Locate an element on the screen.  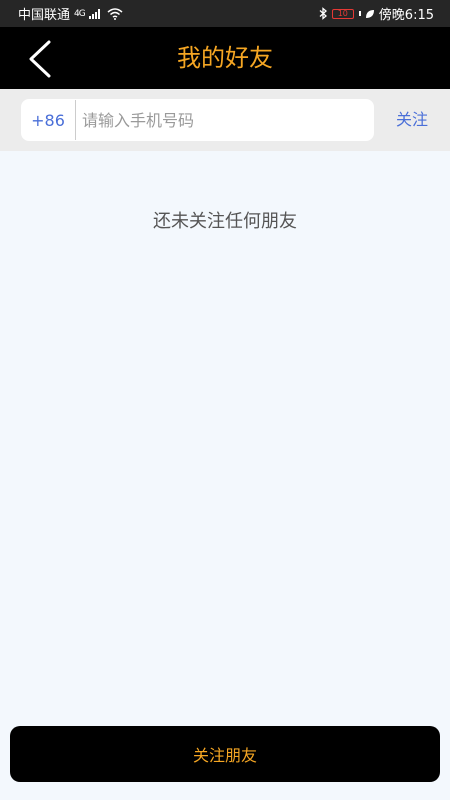
phone-number-input is located at coordinates (220, 120).